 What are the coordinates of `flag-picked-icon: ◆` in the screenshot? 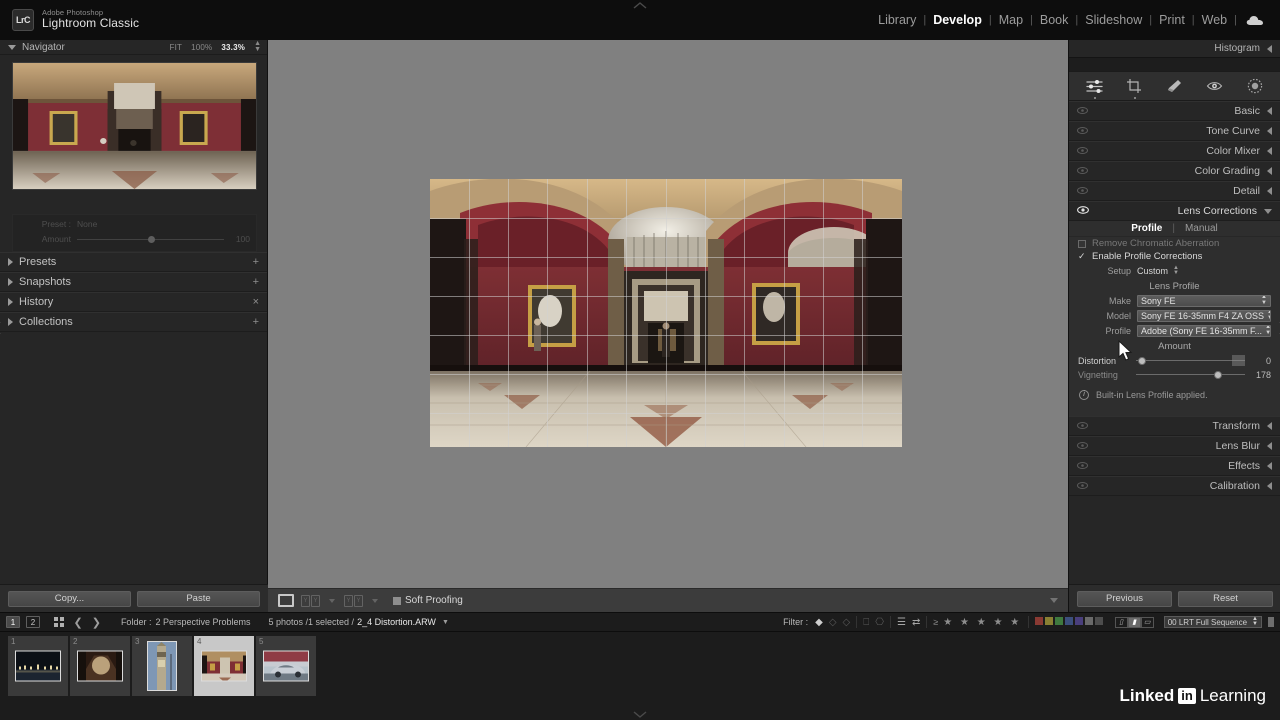 It's located at (819, 622).